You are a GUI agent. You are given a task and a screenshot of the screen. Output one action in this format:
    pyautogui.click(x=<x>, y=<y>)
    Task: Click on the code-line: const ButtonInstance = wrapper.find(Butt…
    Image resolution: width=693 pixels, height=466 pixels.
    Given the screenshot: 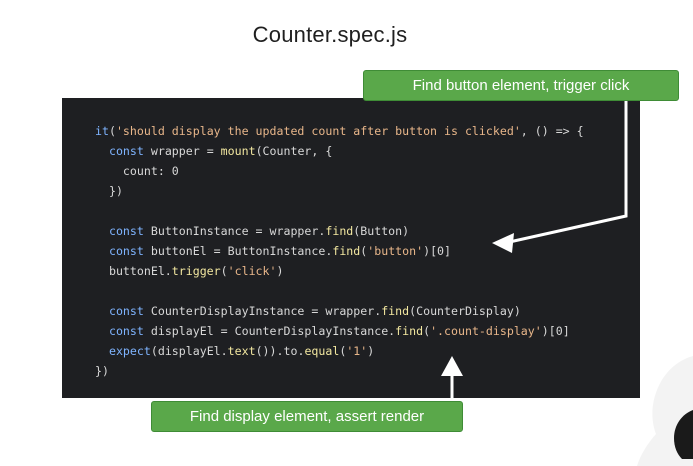 What is the action you would take?
    pyautogui.click(x=259, y=231)
    